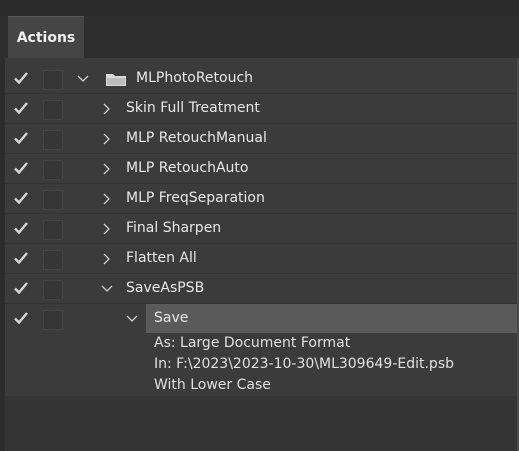 This screenshot has height=451, width=519. Describe the element at coordinates (165, 288) in the screenshot. I see `action-label: SaveAsPSB` at that location.